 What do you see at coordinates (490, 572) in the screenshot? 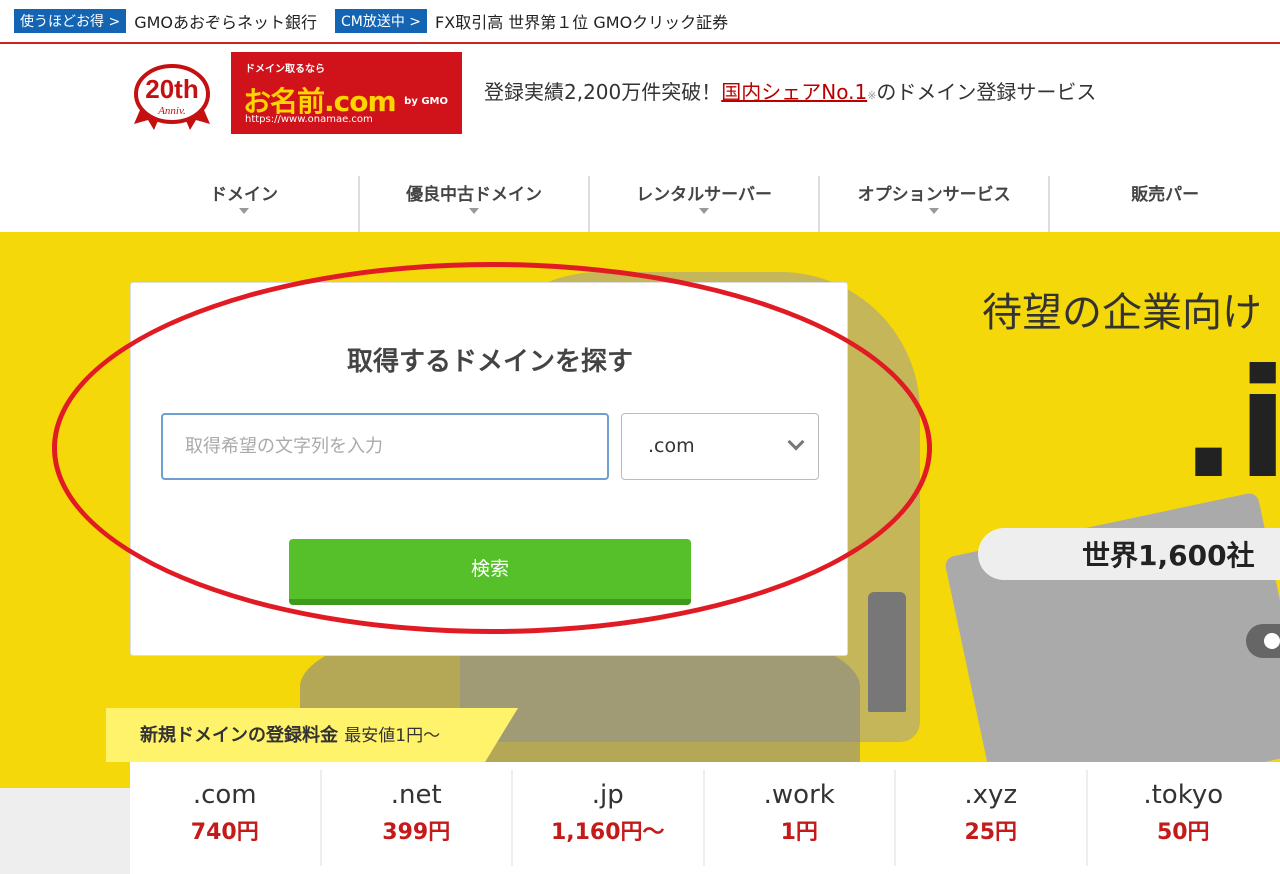
I see `search-button: 検索` at bounding box center [490, 572].